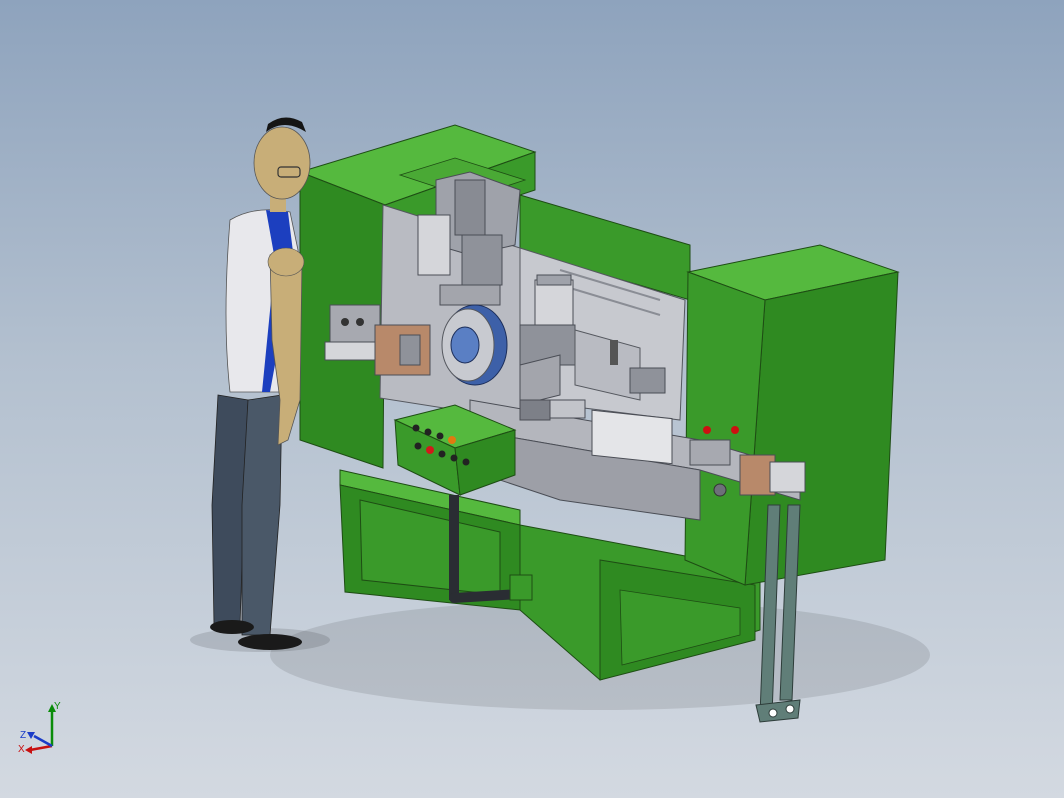  What do you see at coordinates (260, 383) in the screenshot?
I see `operator-figure` at bounding box center [260, 383].